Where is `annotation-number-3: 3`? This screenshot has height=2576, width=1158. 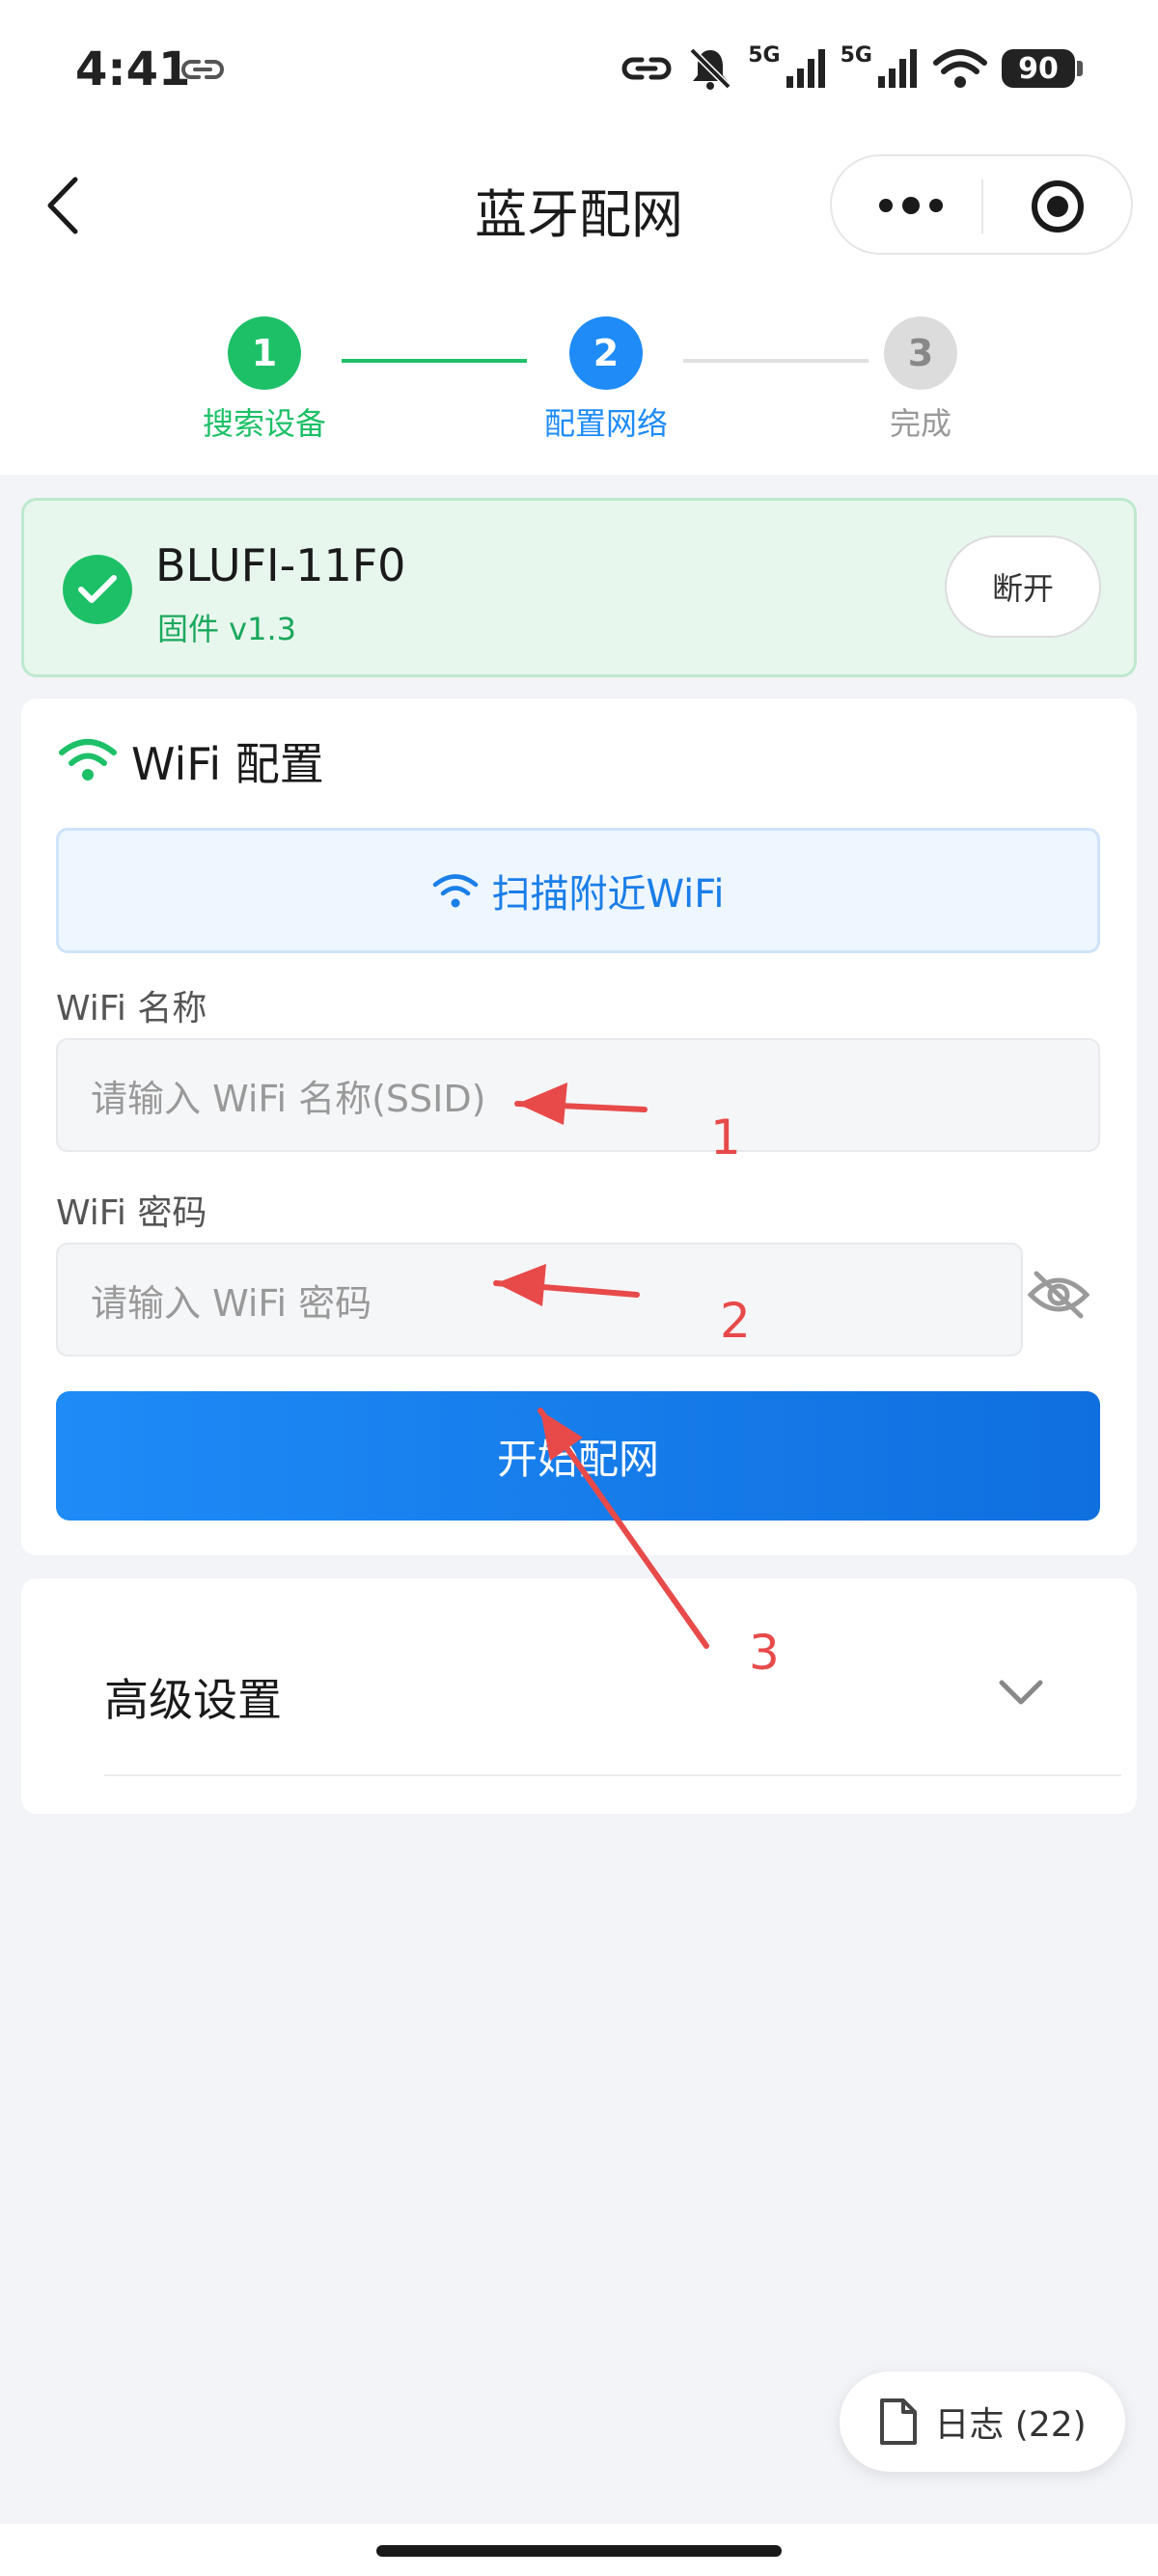
annotation-number-3: 3 is located at coordinates (764, 1653).